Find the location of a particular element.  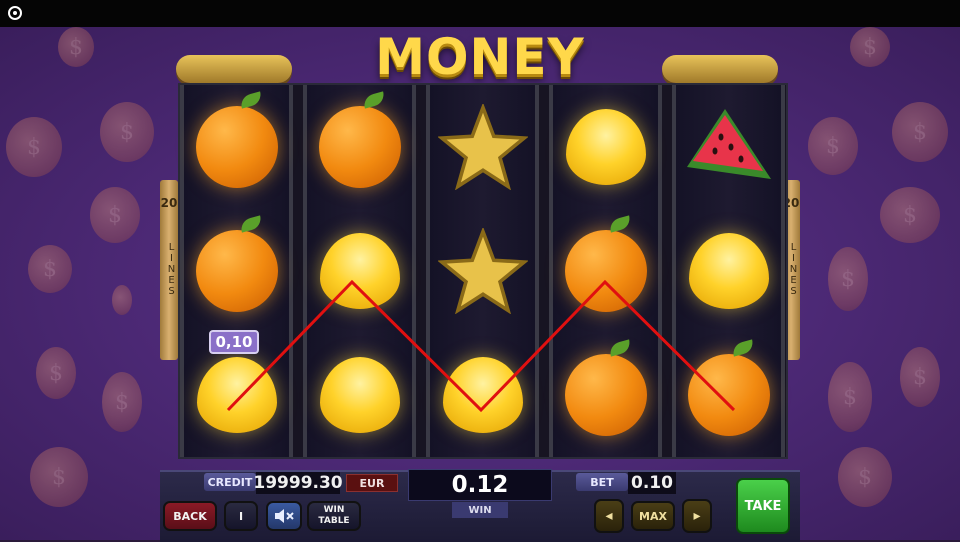

arrow-right-icon: ▸ is located at coordinates (697, 516).